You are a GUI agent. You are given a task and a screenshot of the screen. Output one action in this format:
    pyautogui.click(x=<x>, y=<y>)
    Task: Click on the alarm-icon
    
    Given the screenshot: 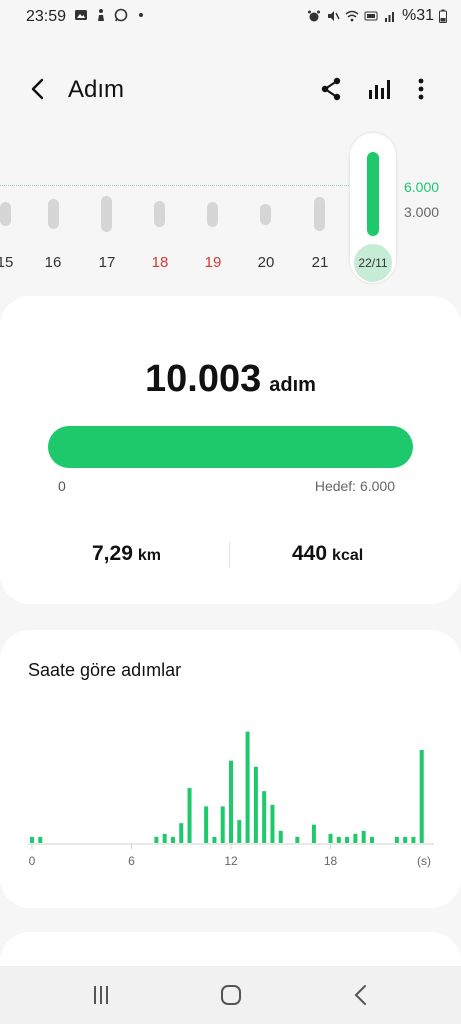 What is the action you would take?
    pyautogui.click(x=313, y=16)
    